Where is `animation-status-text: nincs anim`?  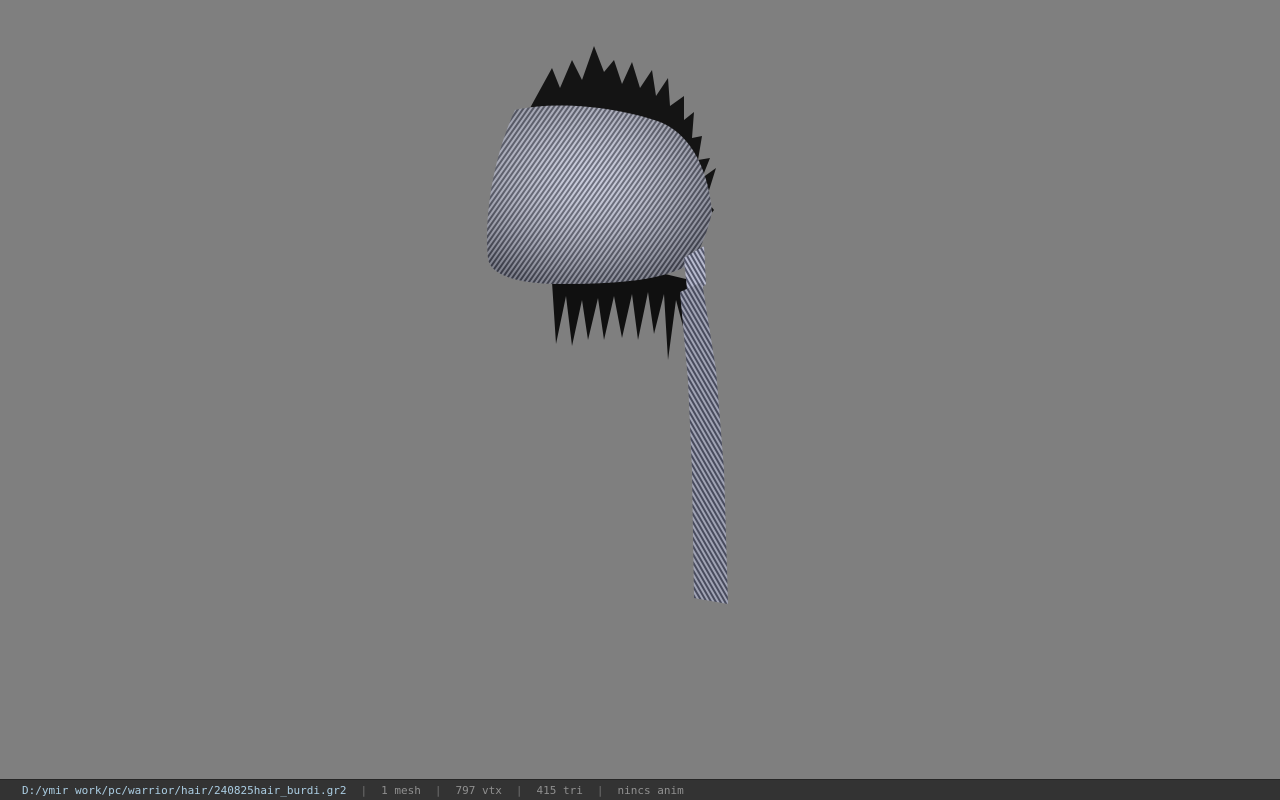 animation-status-text: nincs anim is located at coordinates (650, 790).